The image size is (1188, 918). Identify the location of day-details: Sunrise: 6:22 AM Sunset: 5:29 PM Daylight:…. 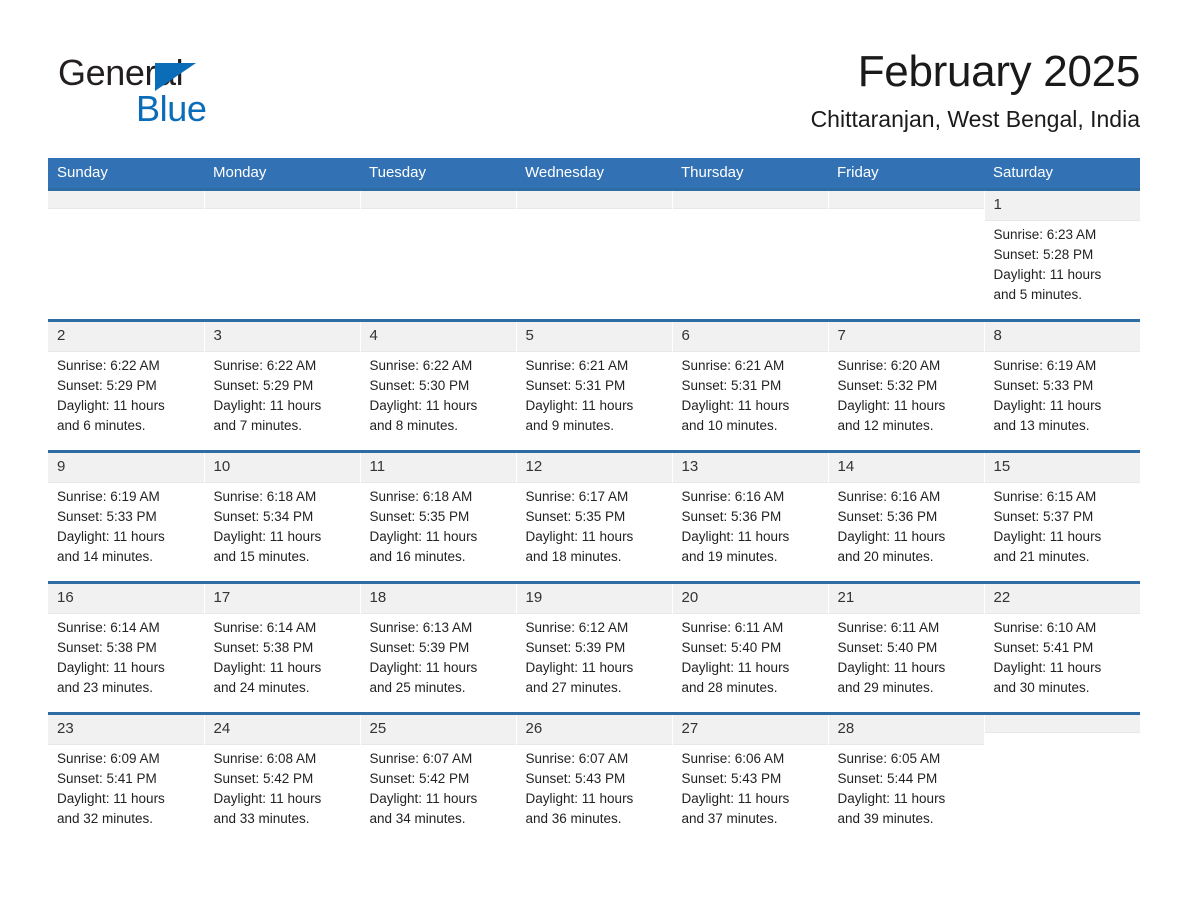
(125, 394).